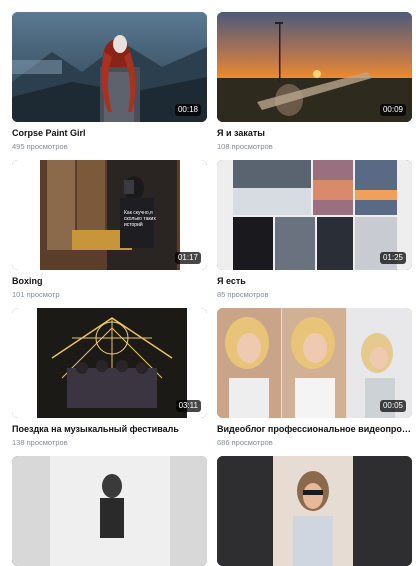 This screenshot has height=566, width=416. Describe the element at coordinates (314, 363) in the screenshot. I see `video-thumbnail: 00:05` at that location.